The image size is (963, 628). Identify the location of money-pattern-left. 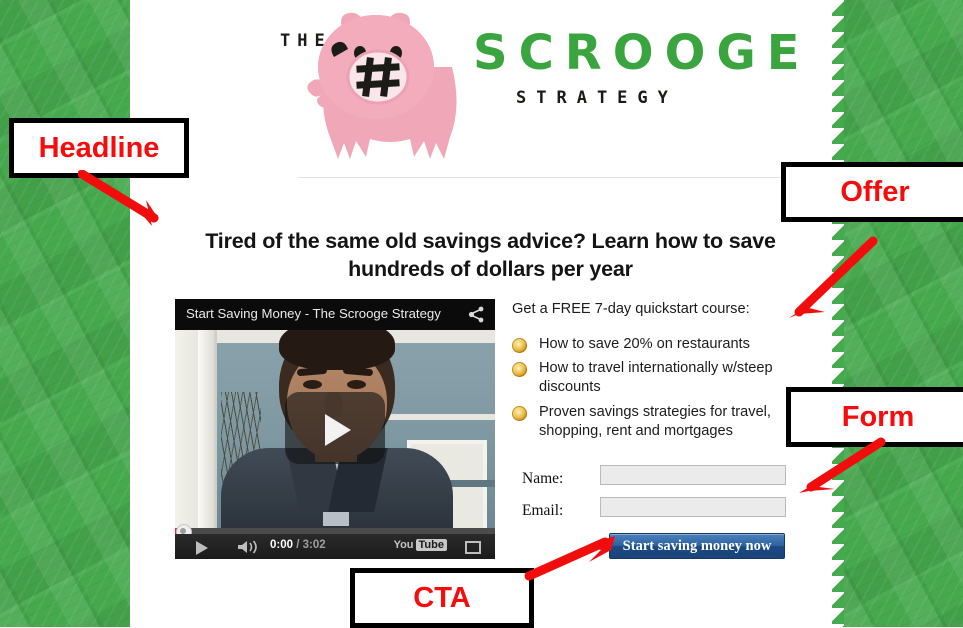
(65, 313).